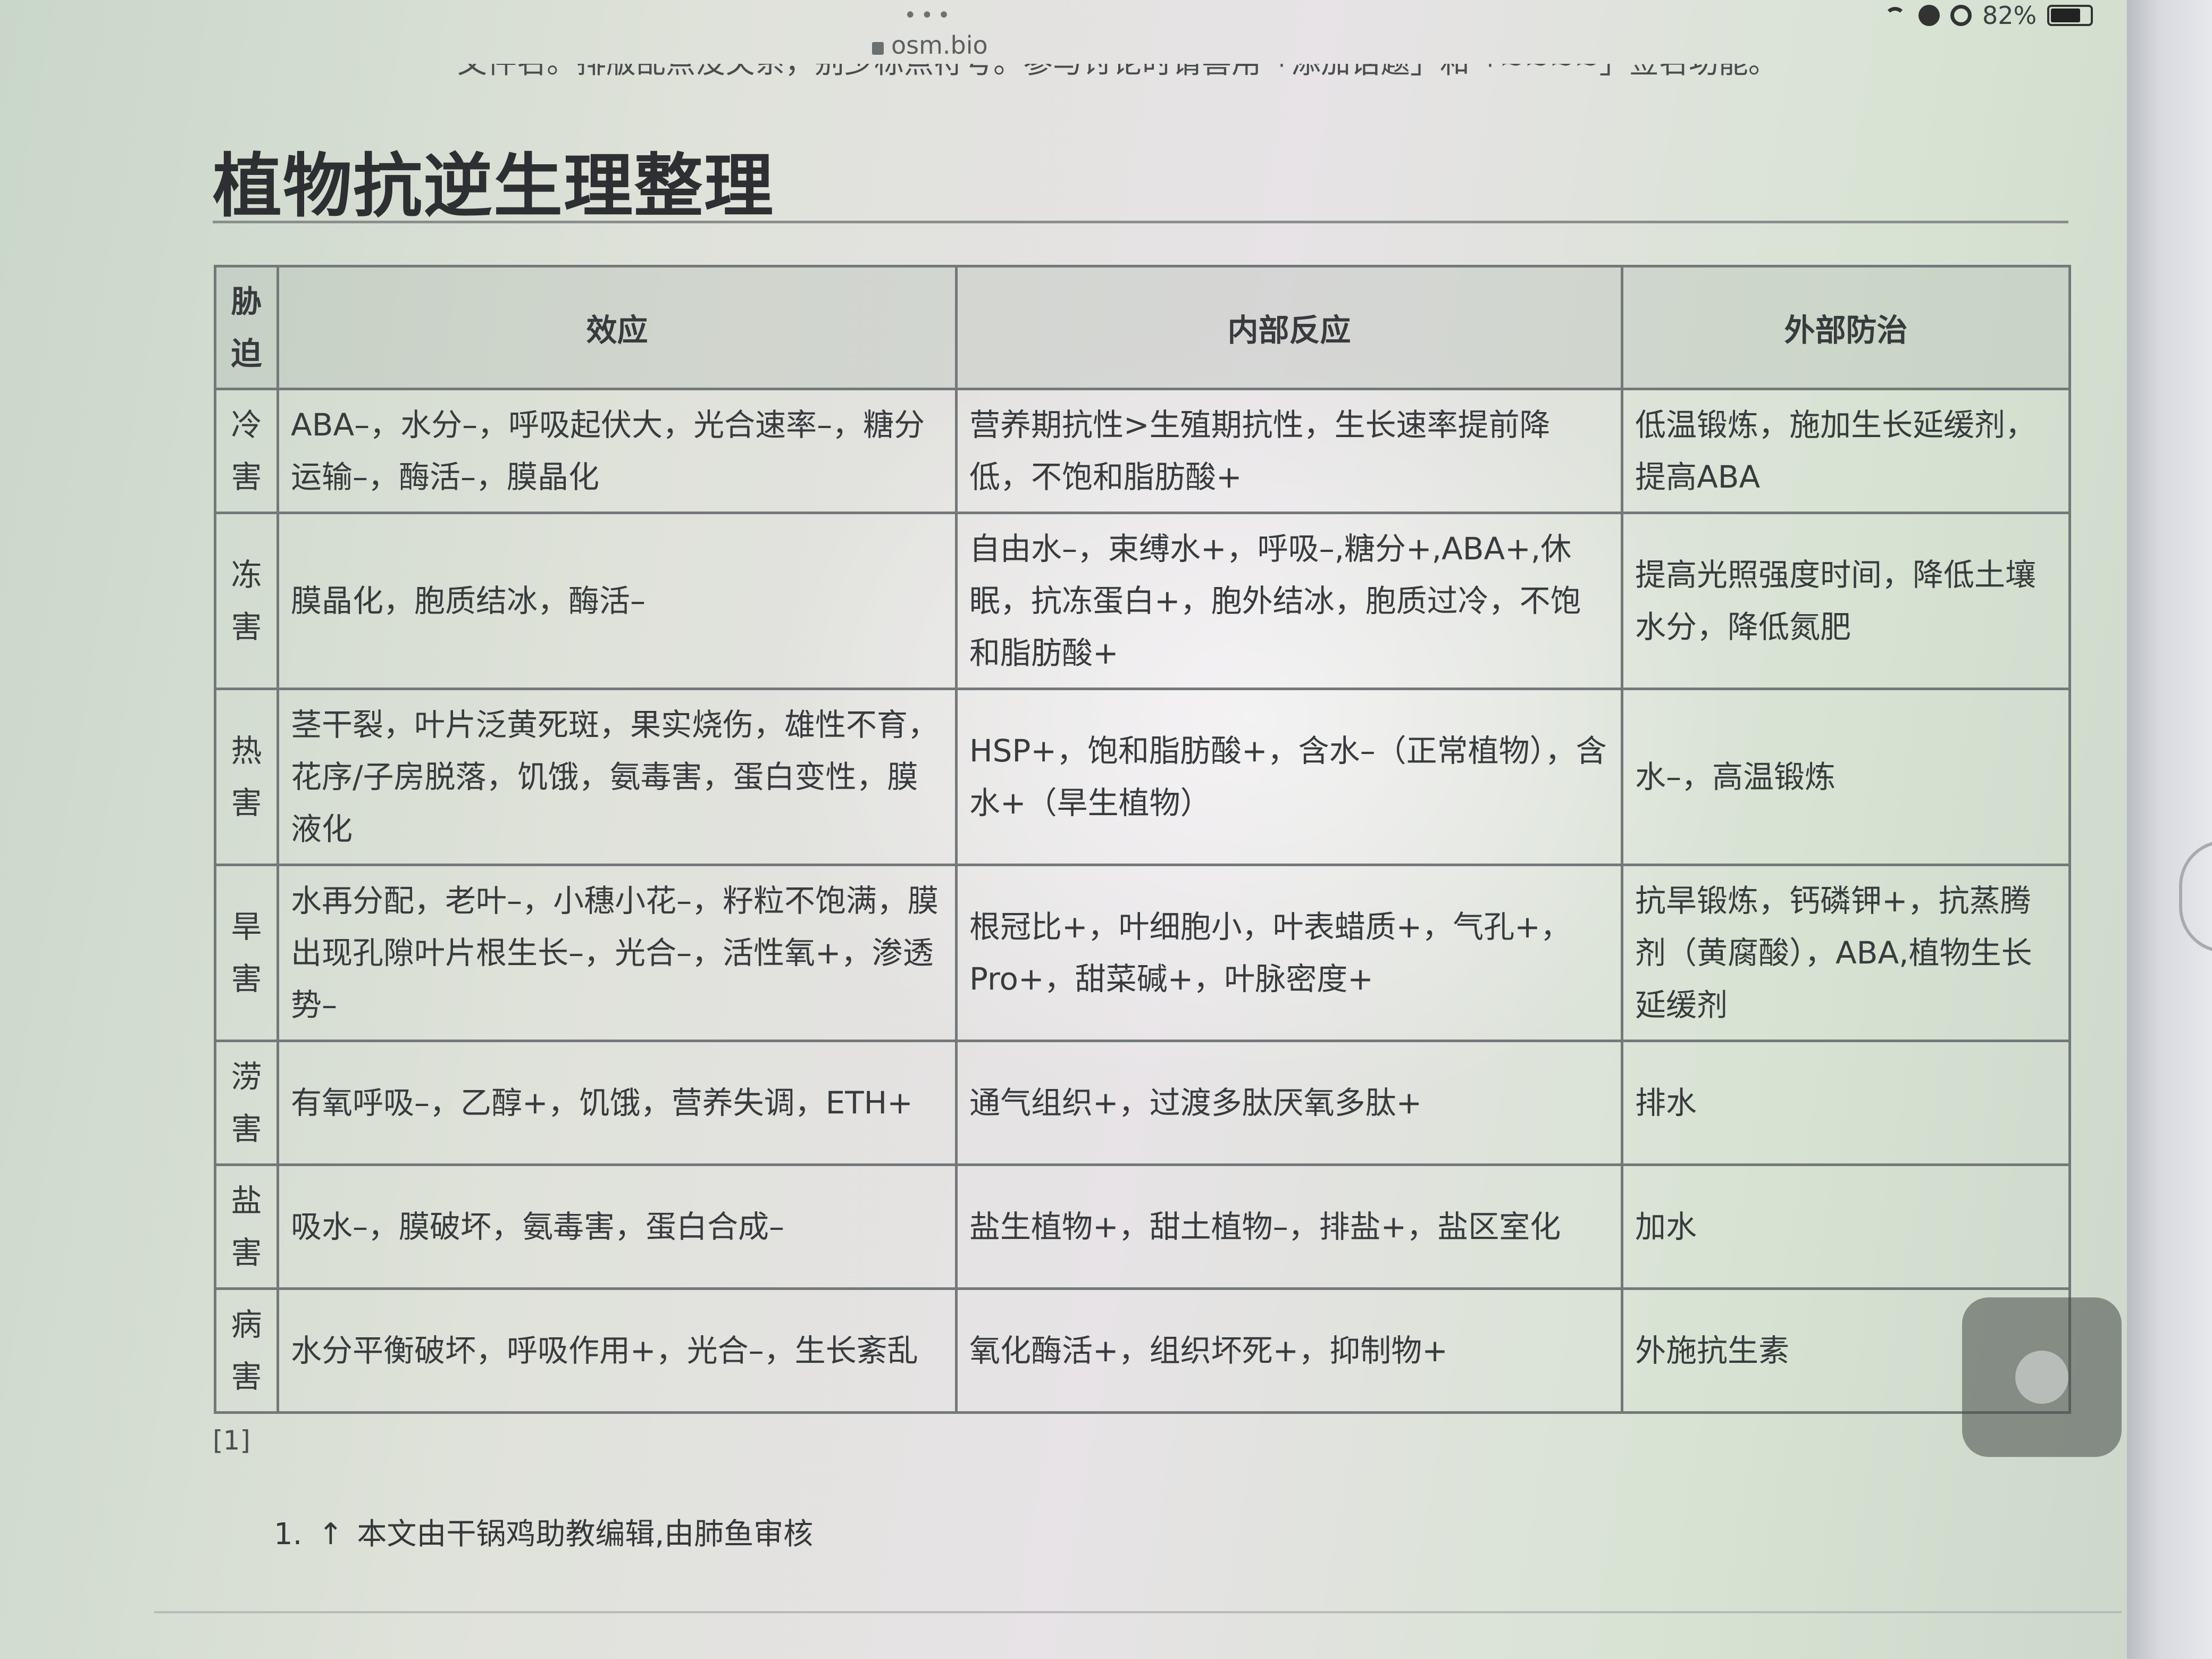 The width and height of the screenshot is (2212, 1659). Describe the element at coordinates (617, 1226) in the screenshot. I see `effect-cell: 吸水–，膜破坏，氨毒害，蛋白合成–` at that location.